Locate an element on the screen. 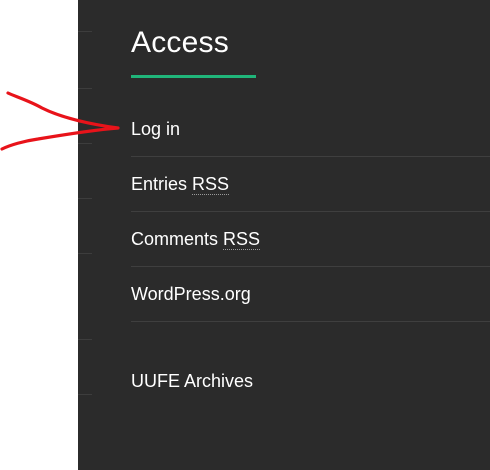  entries-rss-link: Entries RSS is located at coordinates (180, 184).